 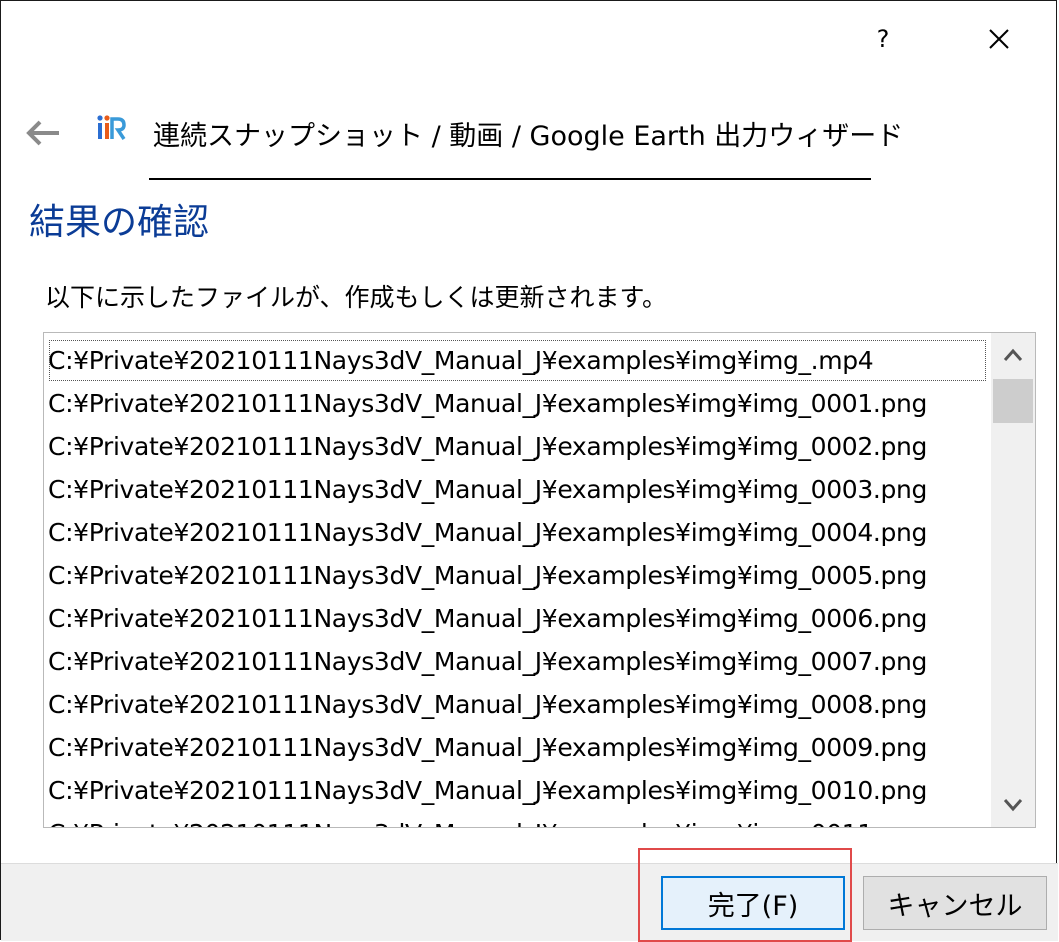 What do you see at coordinates (753, 903) in the screenshot?
I see `finish-button: 完了(F)` at bounding box center [753, 903].